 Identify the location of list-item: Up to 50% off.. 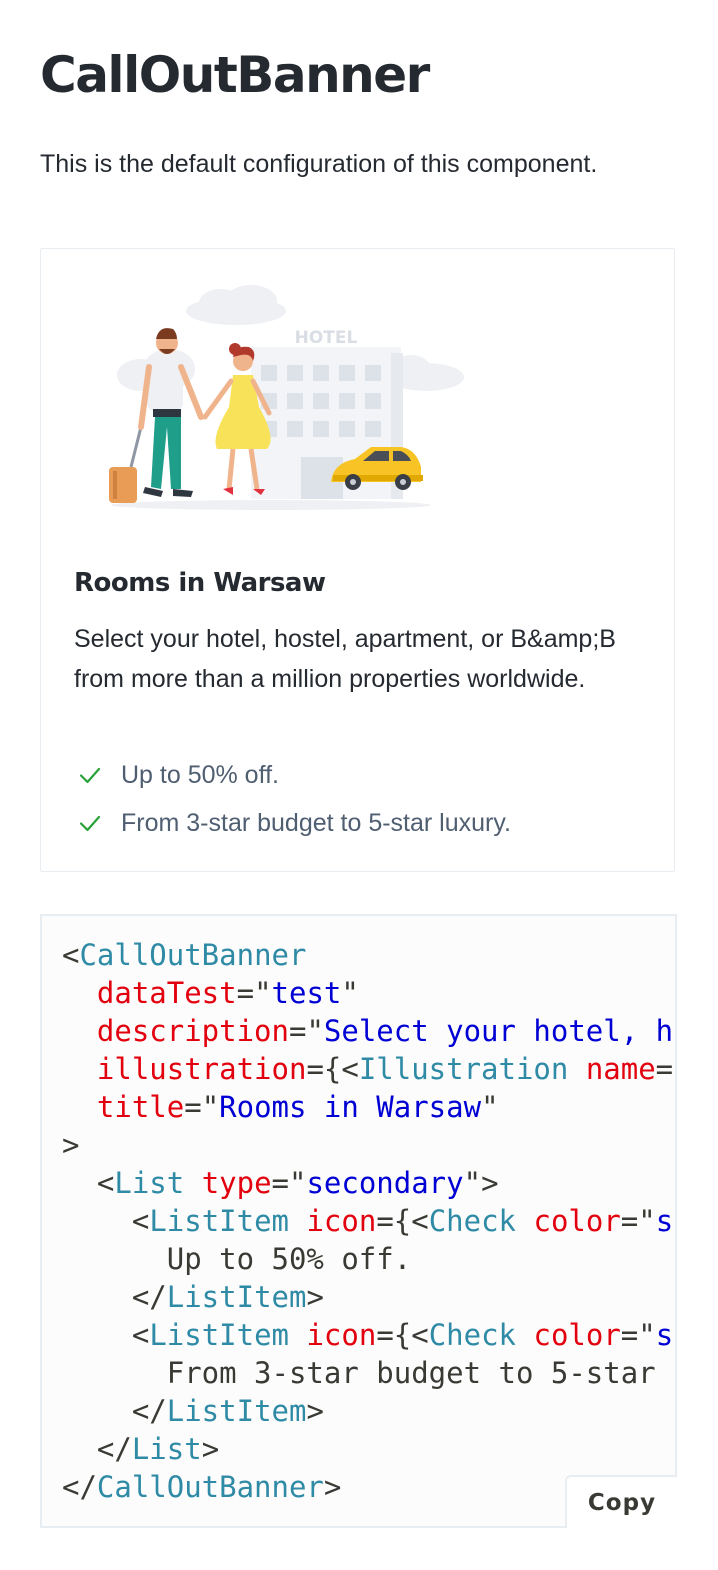
(292, 775).